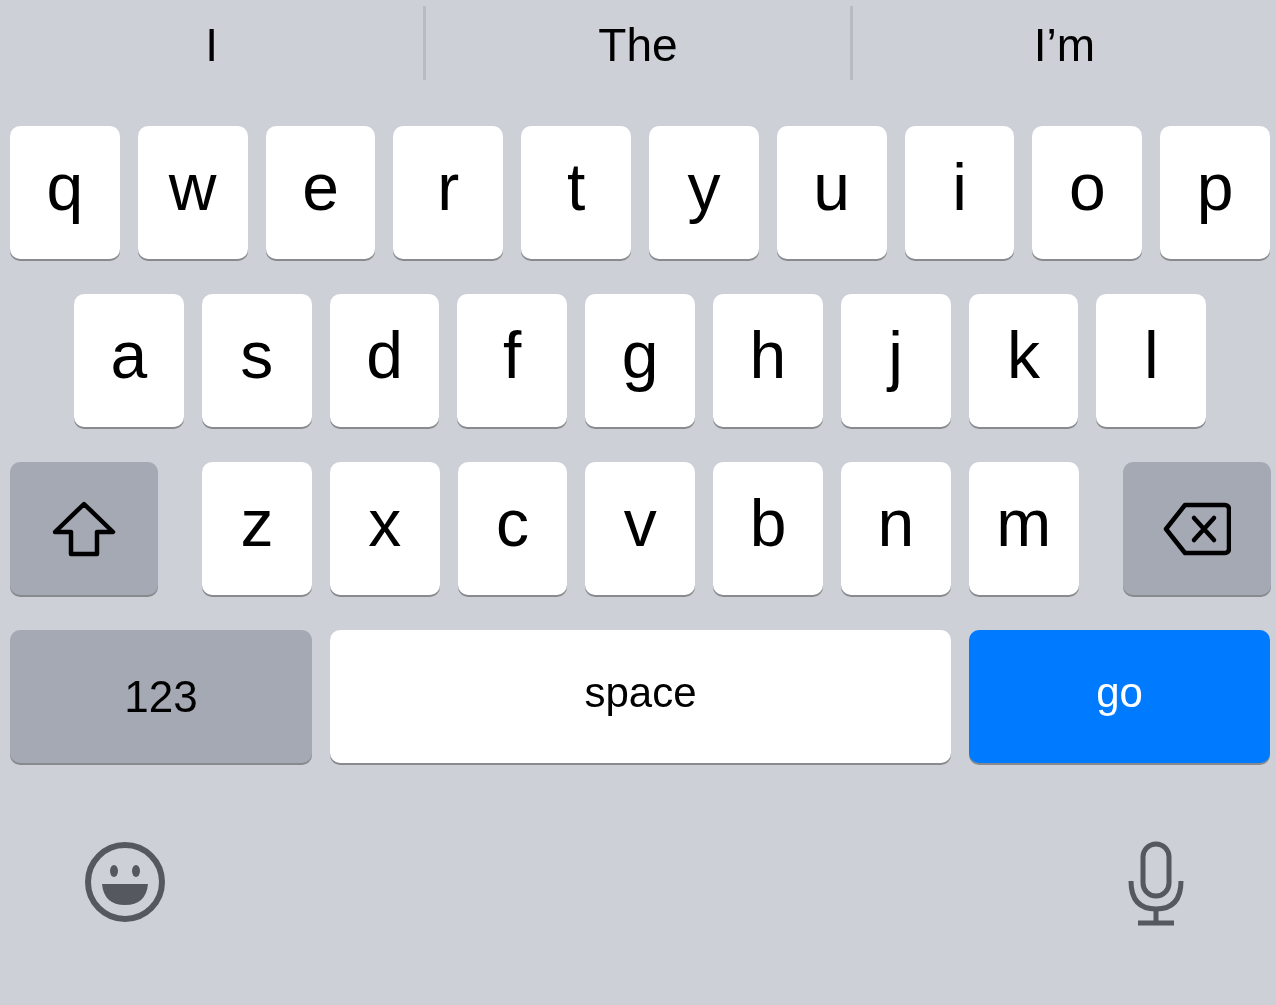  I want to click on letter-key: q, so click(65, 192).